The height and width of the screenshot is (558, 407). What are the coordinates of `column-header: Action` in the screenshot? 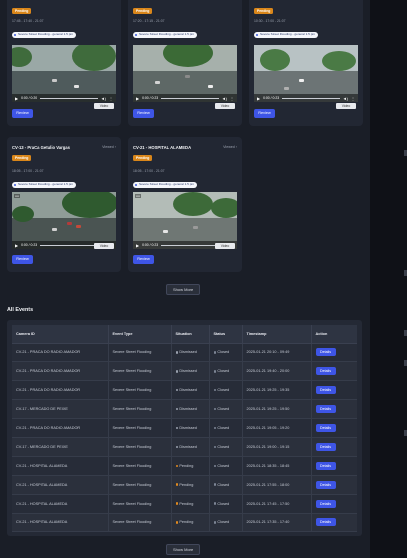 It's located at (334, 334).